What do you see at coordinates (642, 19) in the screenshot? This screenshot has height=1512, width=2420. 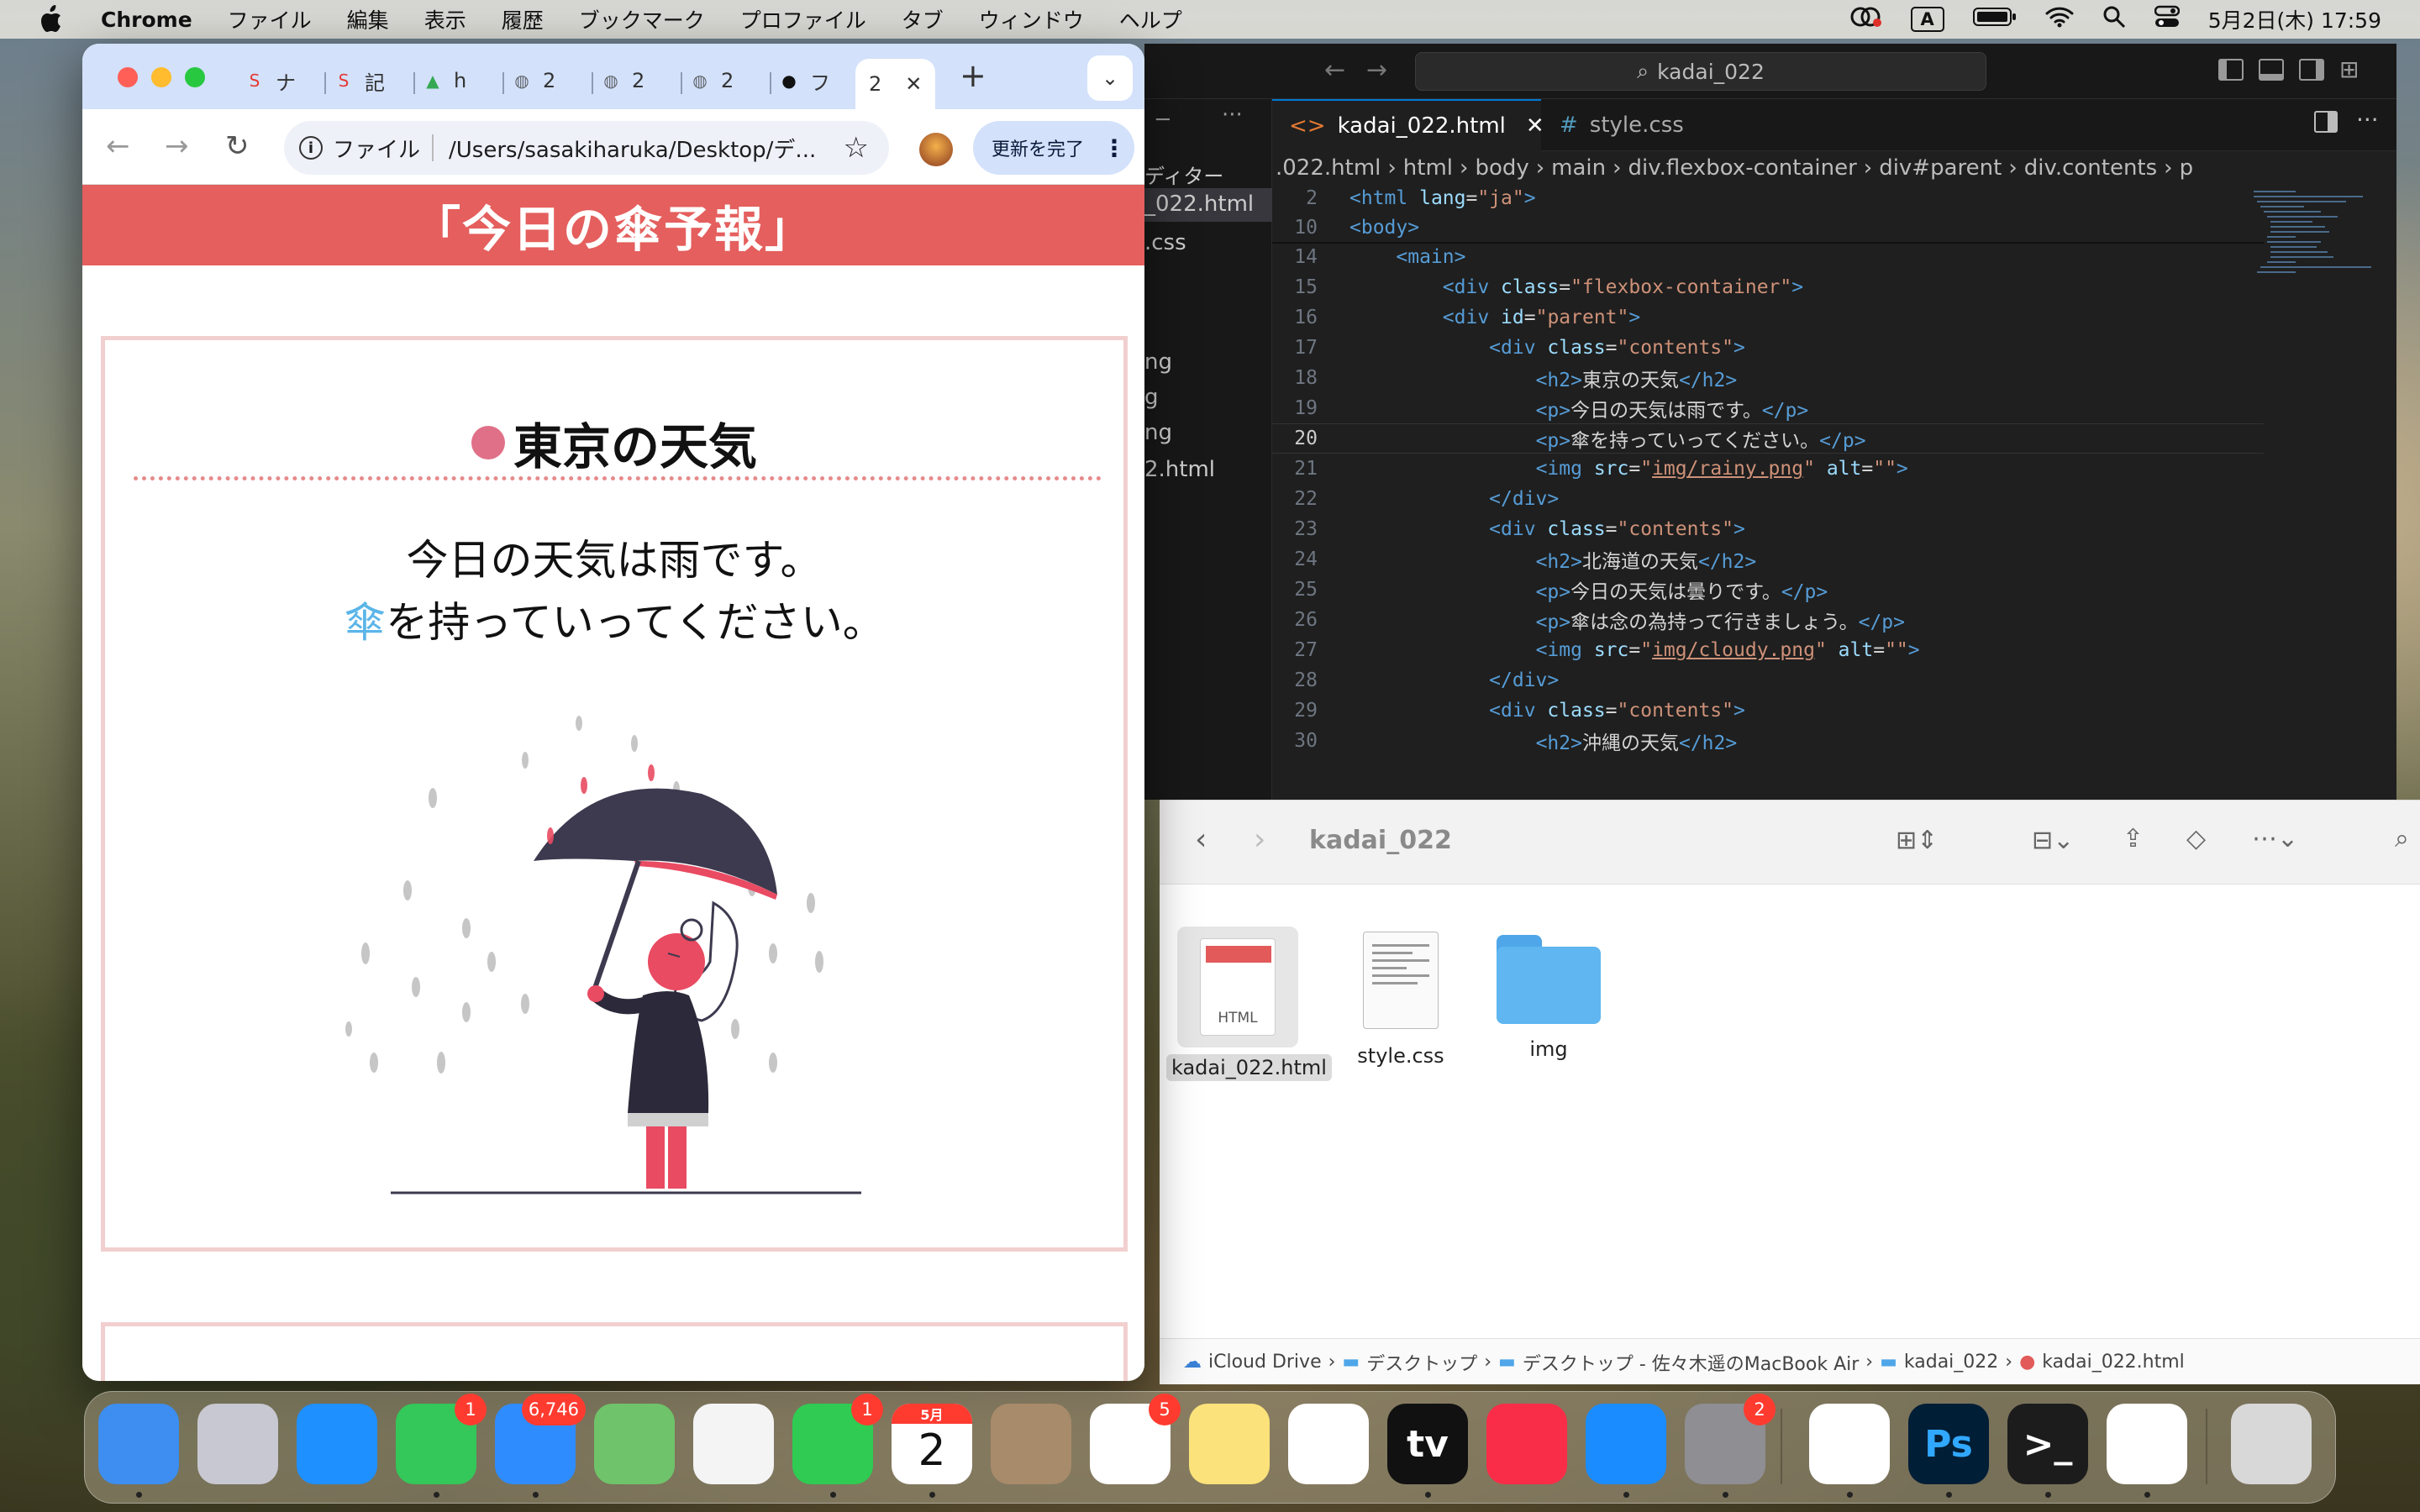 I see `menu-bookmarks: ブックマーク` at bounding box center [642, 19].